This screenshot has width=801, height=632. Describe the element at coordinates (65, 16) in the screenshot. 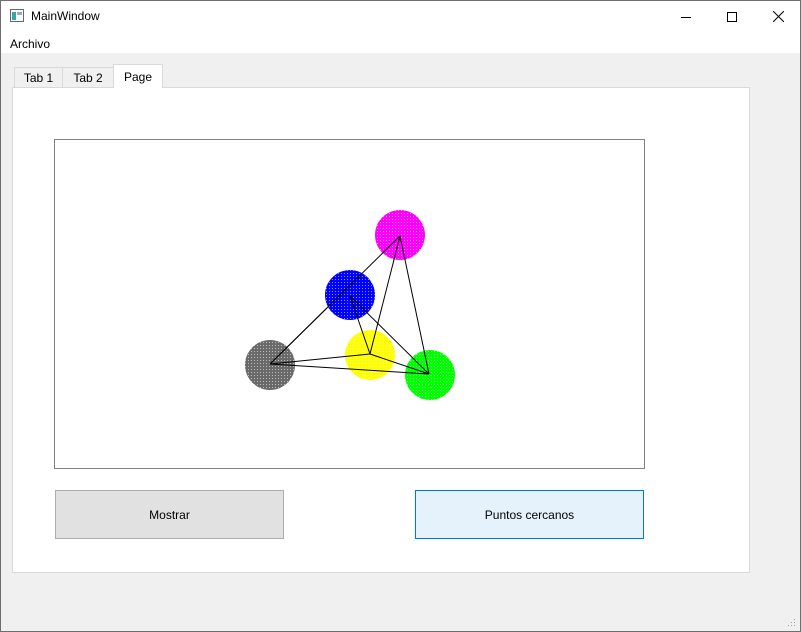

I see `window-title: MainWindow` at that location.